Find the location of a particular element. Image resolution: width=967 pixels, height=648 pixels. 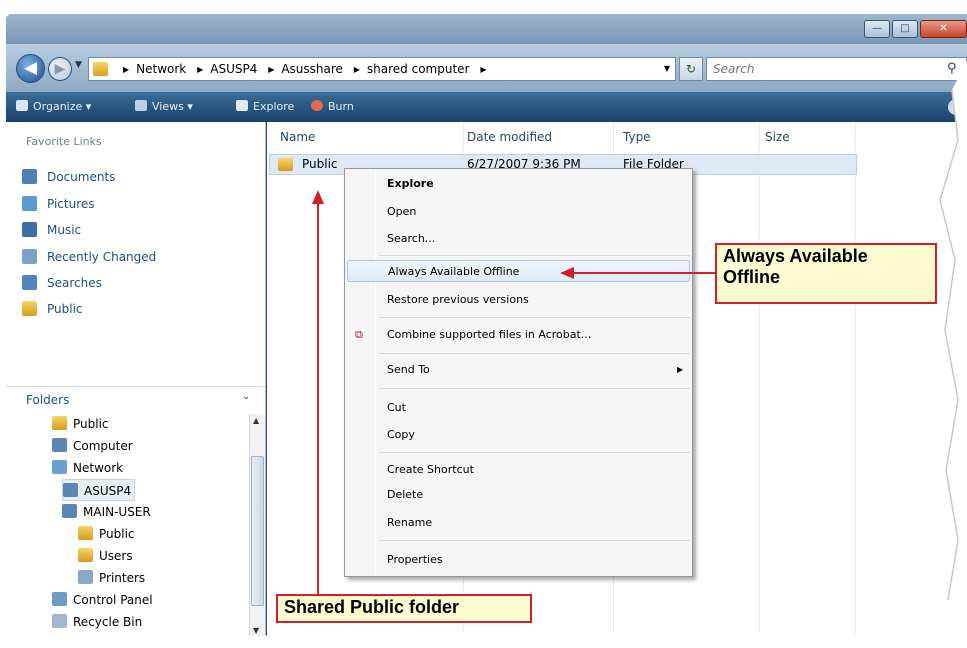

chevron-down-icon: ⌄ is located at coordinates (246, 396).